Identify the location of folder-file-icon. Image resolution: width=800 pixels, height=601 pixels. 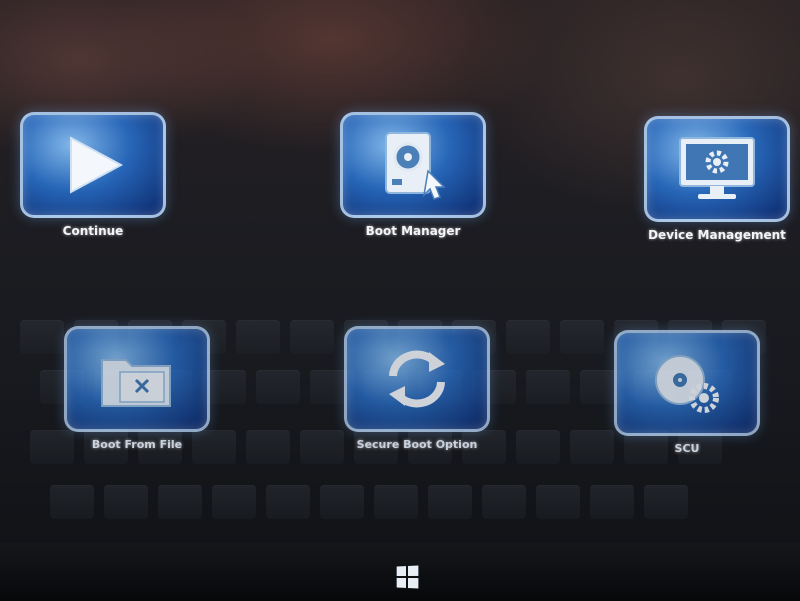
(136, 382).